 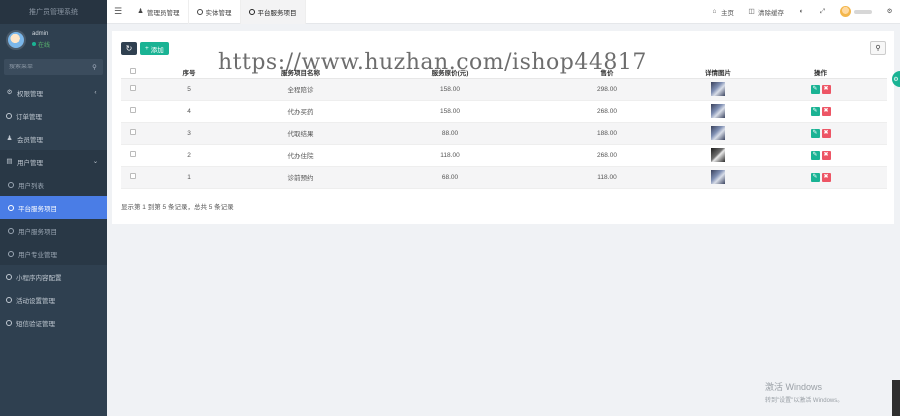 I want to click on row-name: 诊前预约, so click(x=300, y=177).